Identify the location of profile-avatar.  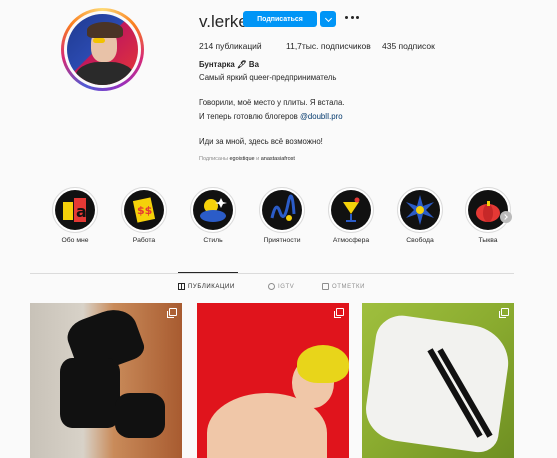
(102, 49).